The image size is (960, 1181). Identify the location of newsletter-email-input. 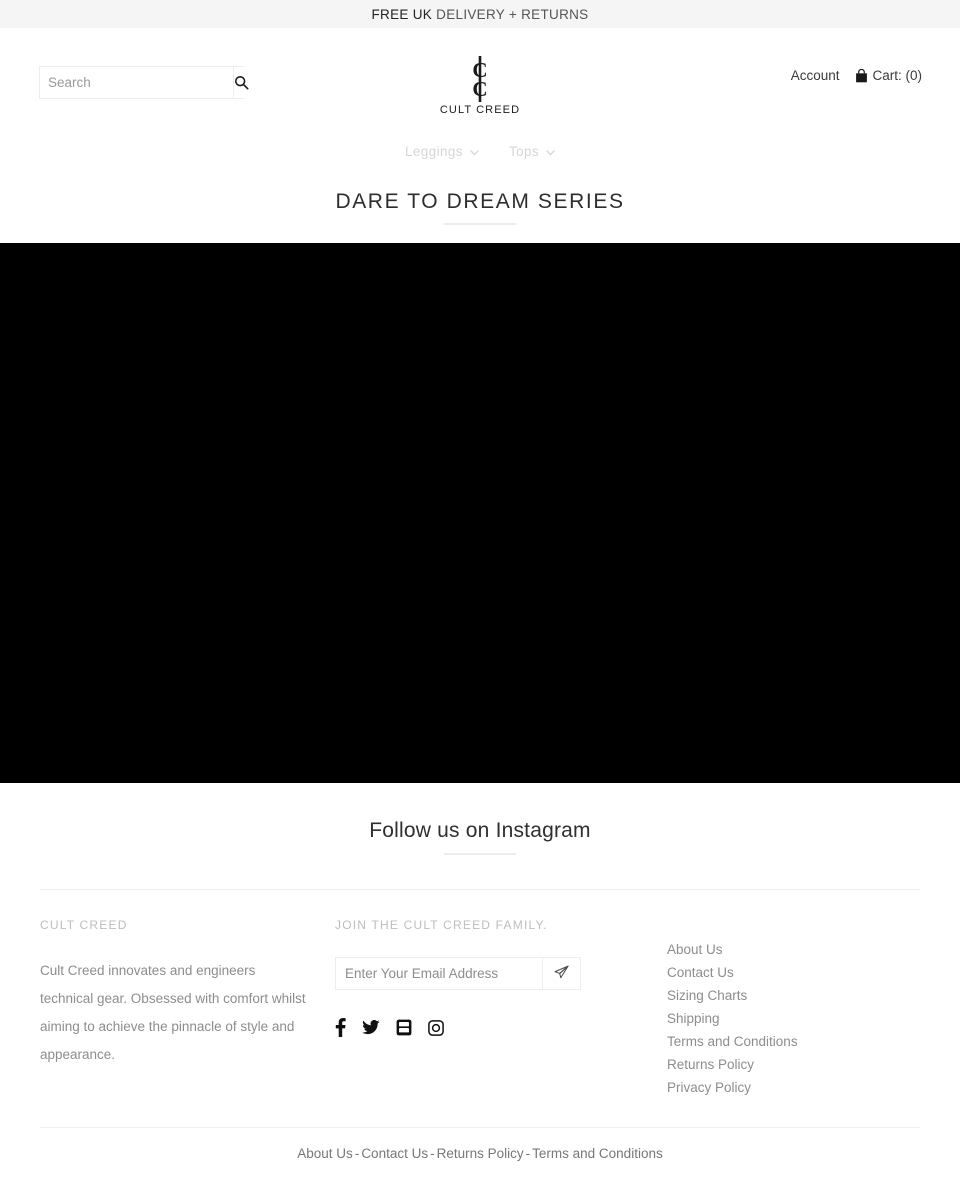
(439, 973).